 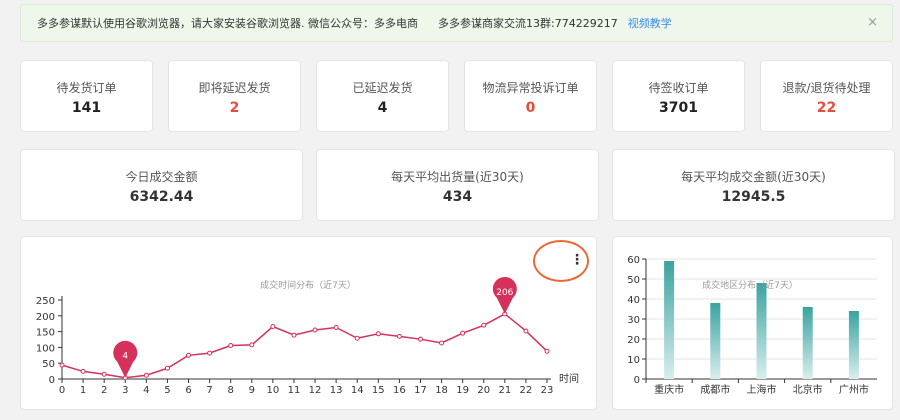 I want to click on y-tick-label: 250, so click(x=45, y=301).